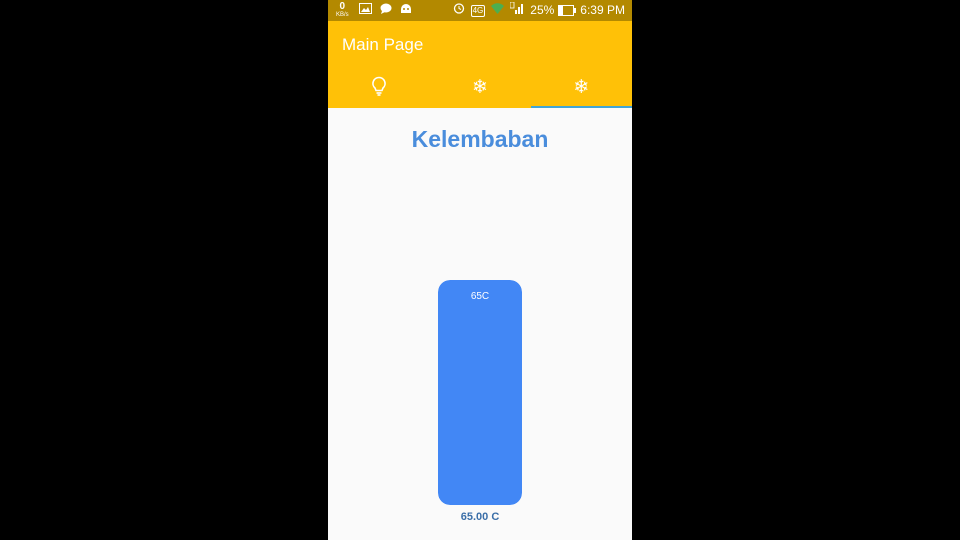 The width and height of the screenshot is (960, 540). I want to click on page-title: Main Page, so click(383, 44).